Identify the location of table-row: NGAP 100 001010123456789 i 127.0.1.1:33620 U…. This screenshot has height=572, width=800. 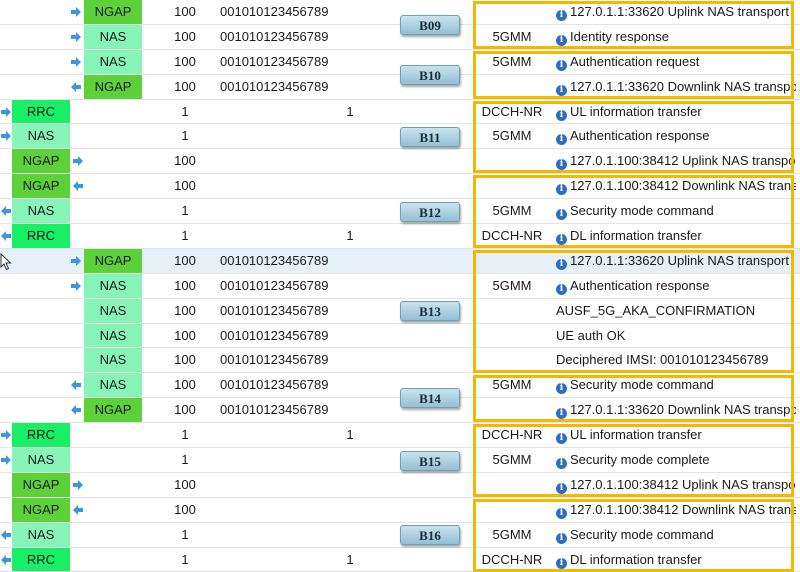
(400, 261).